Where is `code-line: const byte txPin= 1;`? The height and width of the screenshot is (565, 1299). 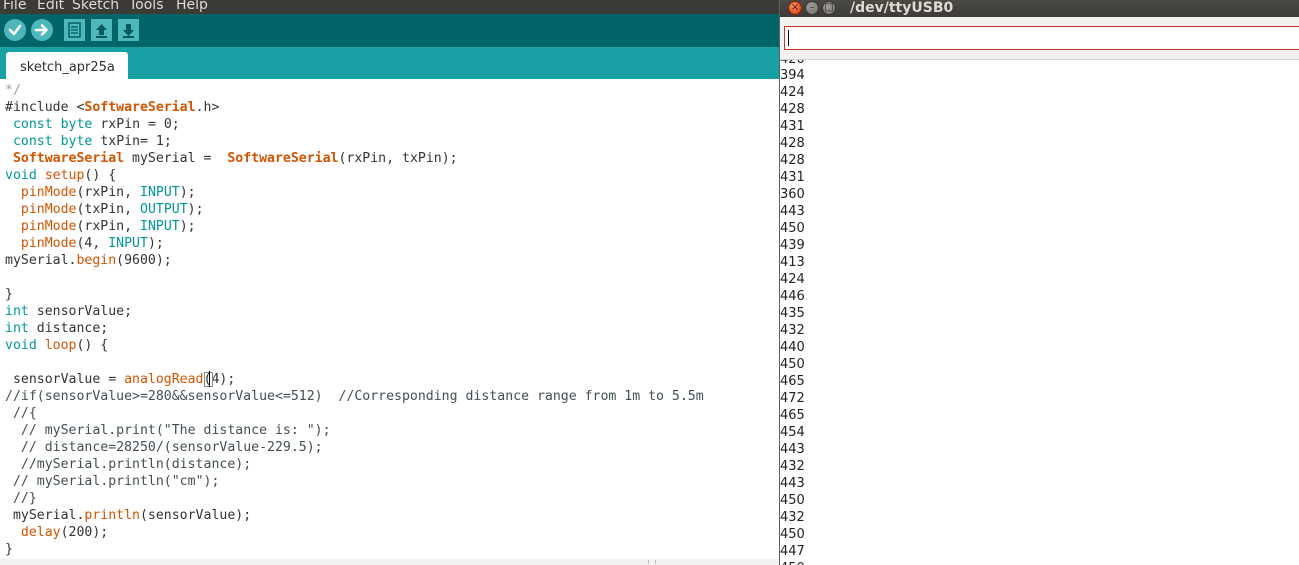 code-line: const byte txPin= 1; is located at coordinates (92, 141).